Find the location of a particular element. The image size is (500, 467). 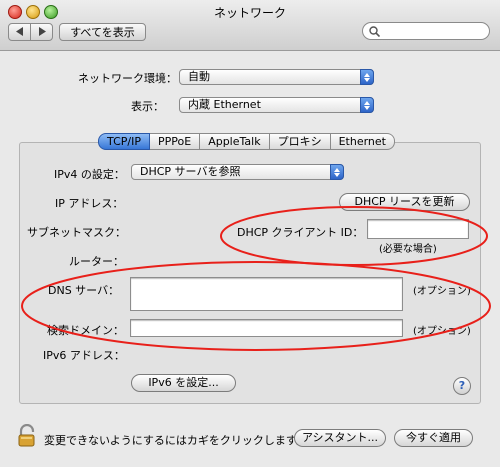

dhcp-client-id-label: DHCP クライアント ID： is located at coordinates (300, 232).